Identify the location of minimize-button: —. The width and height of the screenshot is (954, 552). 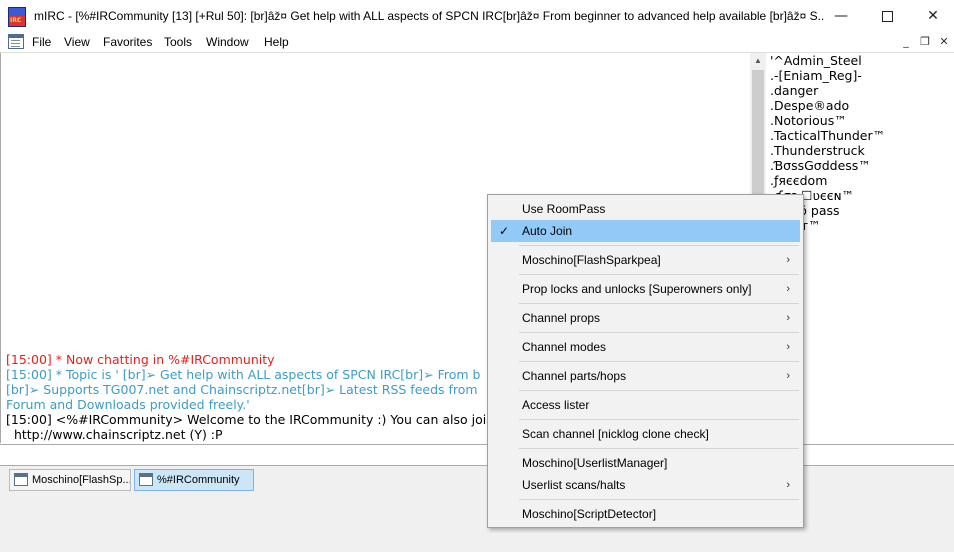
(841, 16).